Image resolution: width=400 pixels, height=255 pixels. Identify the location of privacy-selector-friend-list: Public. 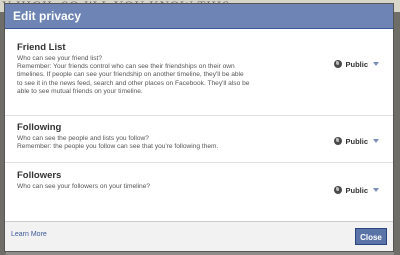
(356, 64).